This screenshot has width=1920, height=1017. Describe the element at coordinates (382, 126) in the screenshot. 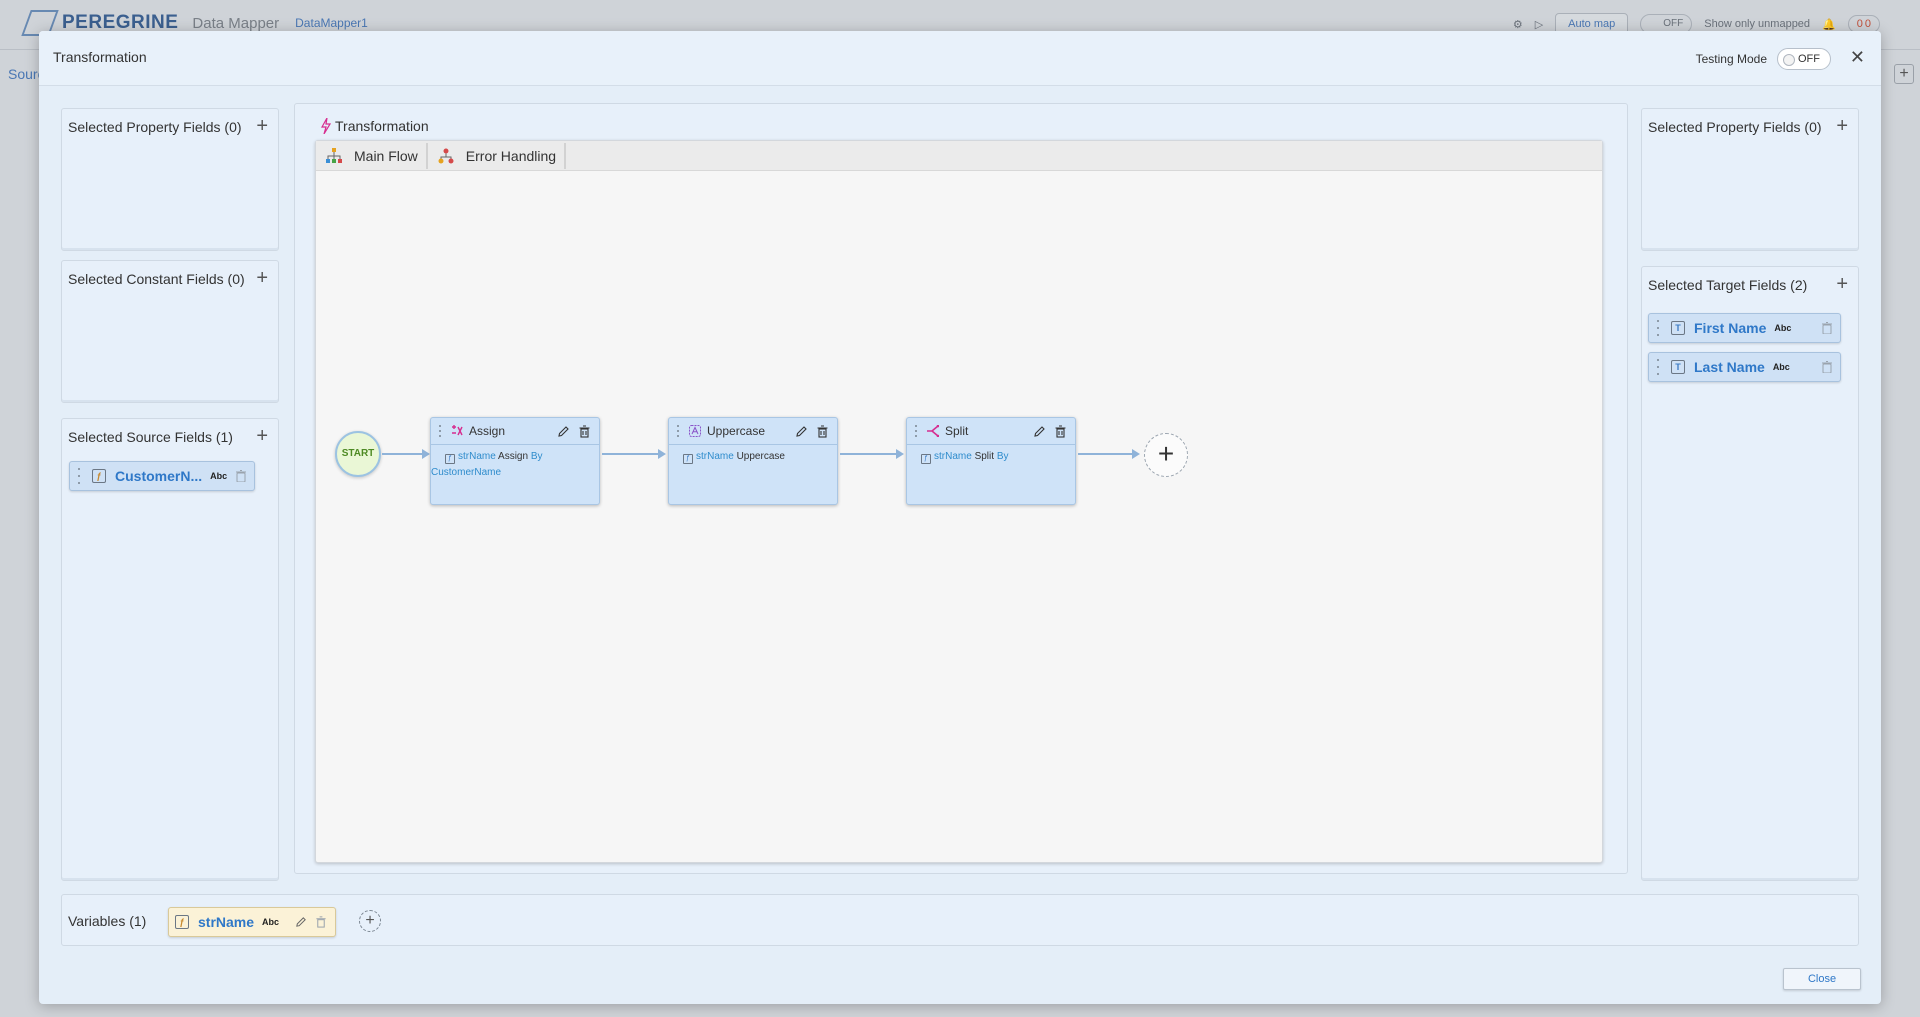

I see `transformation-title-text: Transformation` at that location.